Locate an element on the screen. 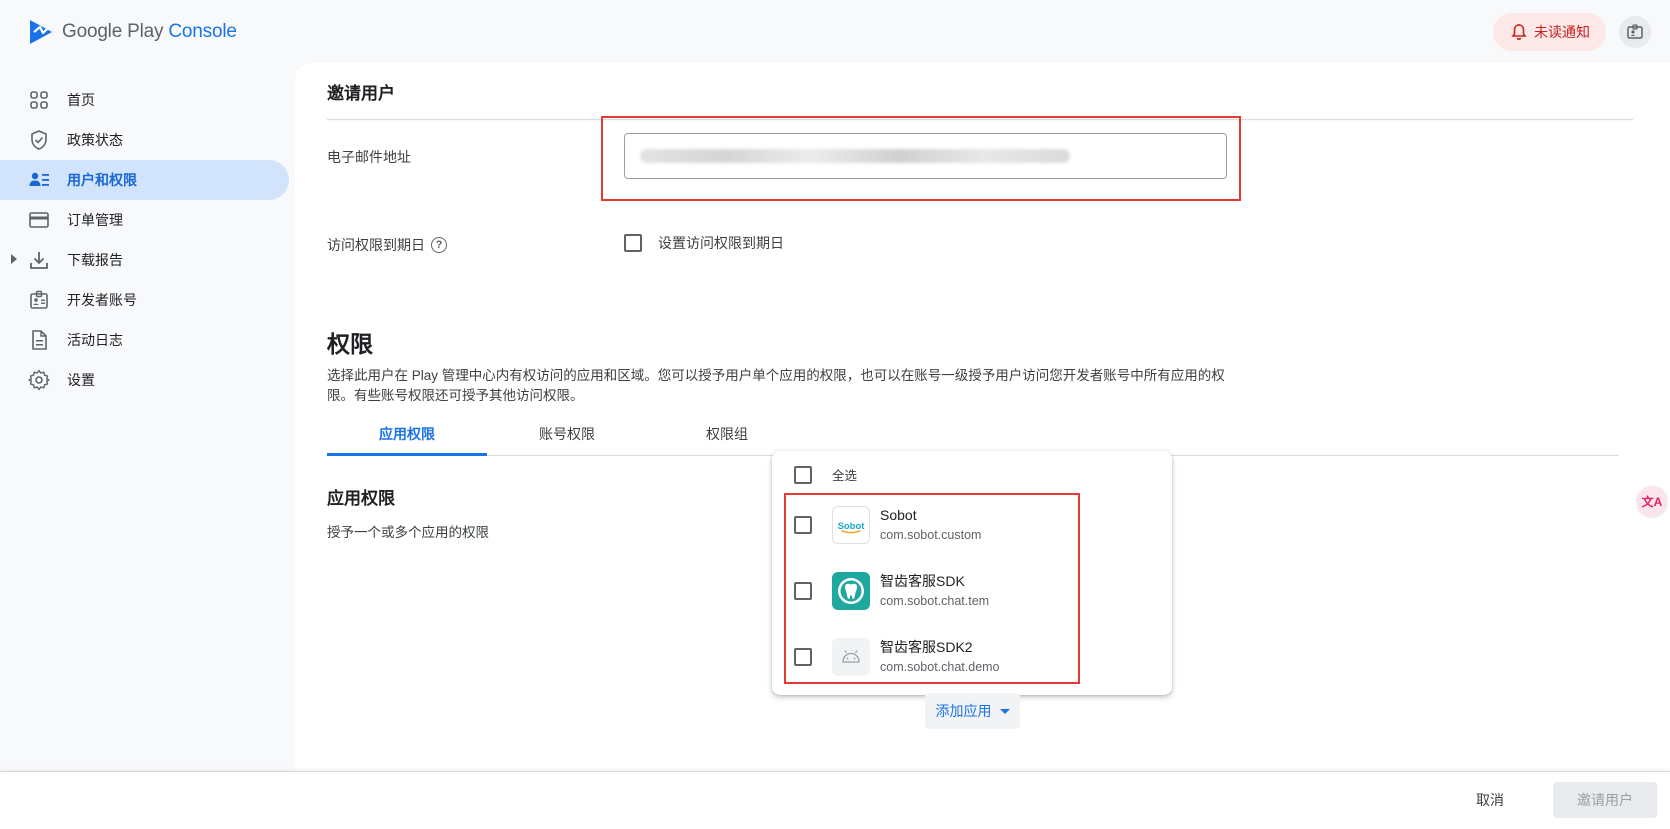  permissions-title: 权限 is located at coordinates (350, 344).